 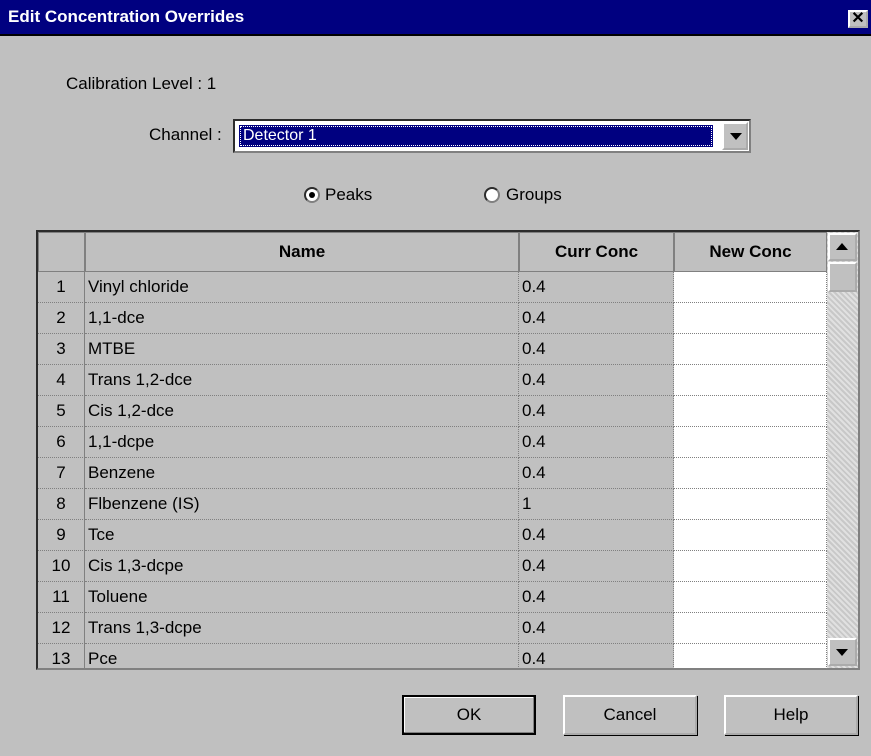 What do you see at coordinates (302, 380) in the screenshot?
I see `name-cell: Trans 1,2-dce` at bounding box center [302, 380].